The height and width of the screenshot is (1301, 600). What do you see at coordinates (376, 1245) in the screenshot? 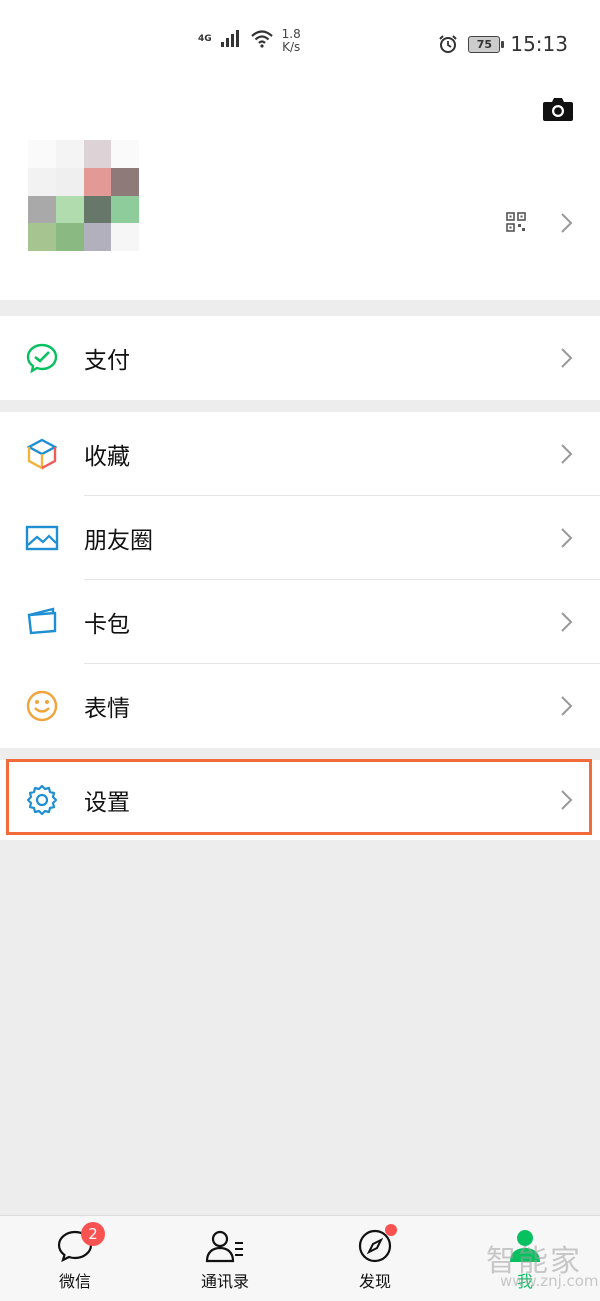
I see `discover-compass-icon` at bounding box center [376, 1245].